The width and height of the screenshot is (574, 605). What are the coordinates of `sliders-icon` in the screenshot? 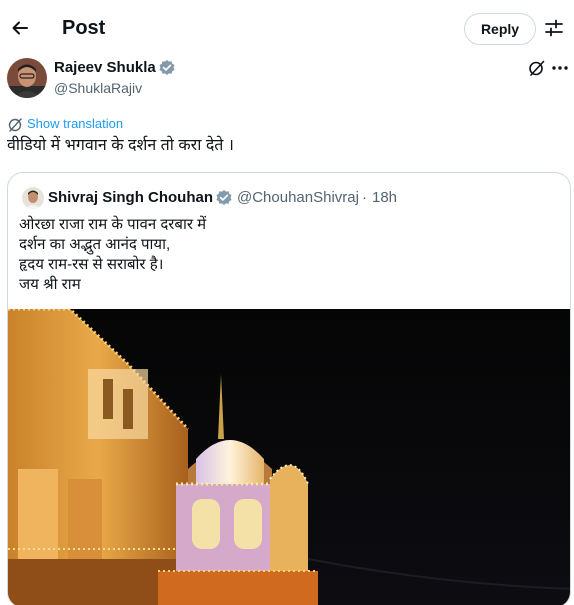 It's located at (554, 28).